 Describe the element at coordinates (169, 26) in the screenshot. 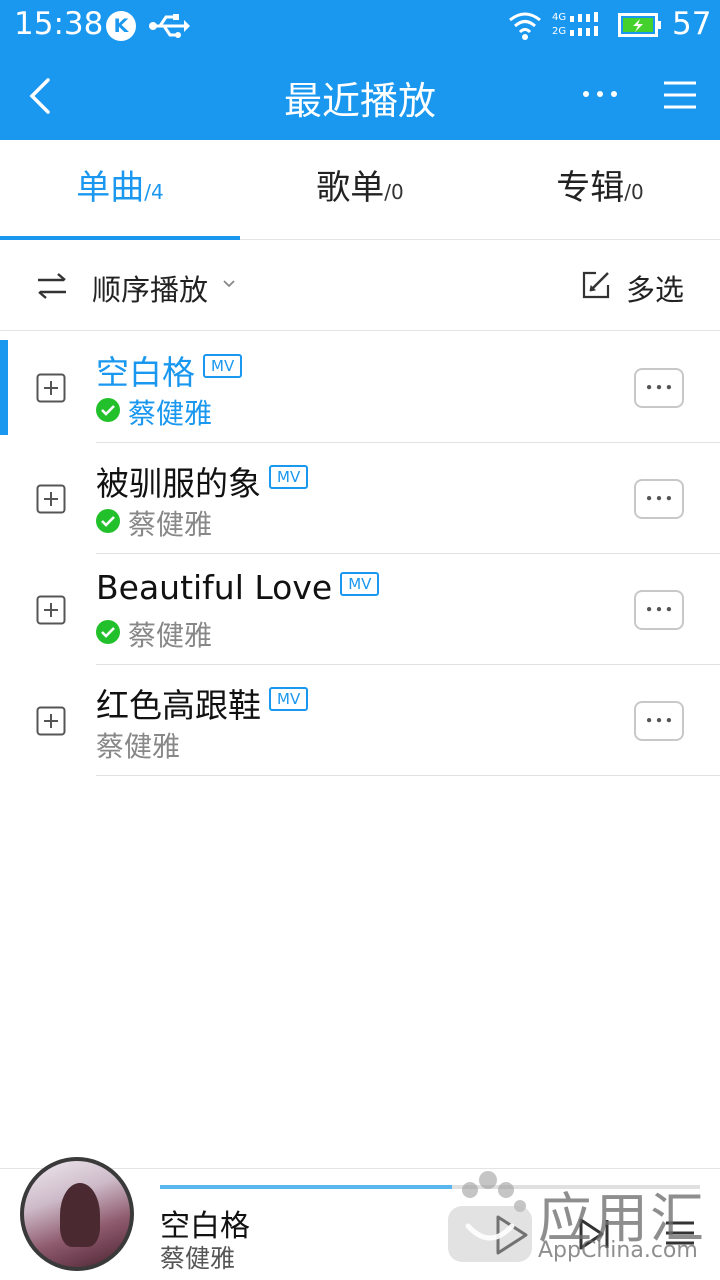

I see `usb-icon` at that location.